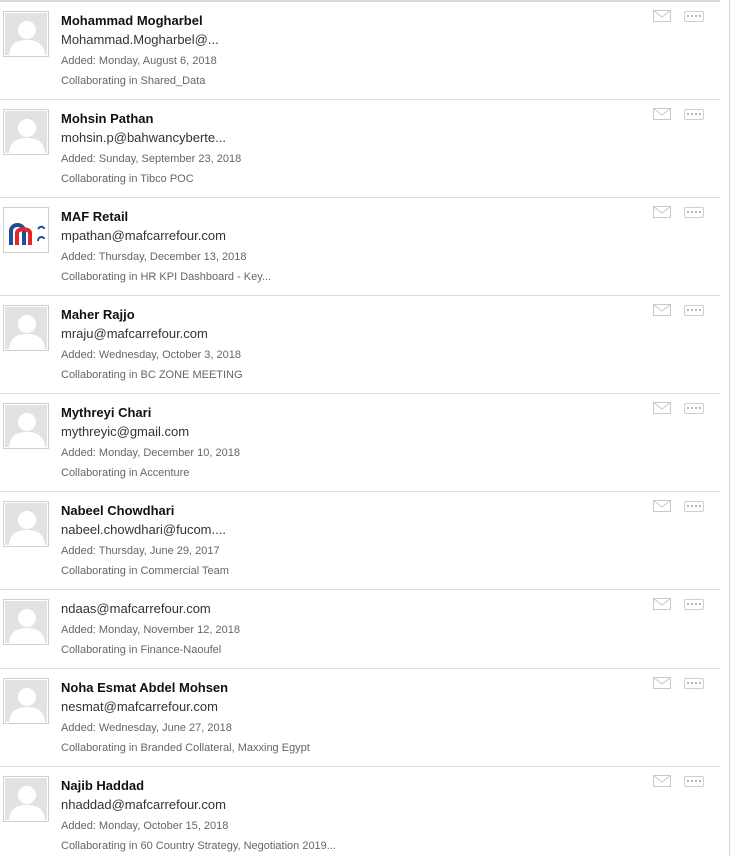 The height and width of the screenshot is (864, 732). What do you see at coordinates (330, 806) in the screenshot?
I see `contact-email: nhaddad@mafcarrefour.com` at bounding box center [330, 806].